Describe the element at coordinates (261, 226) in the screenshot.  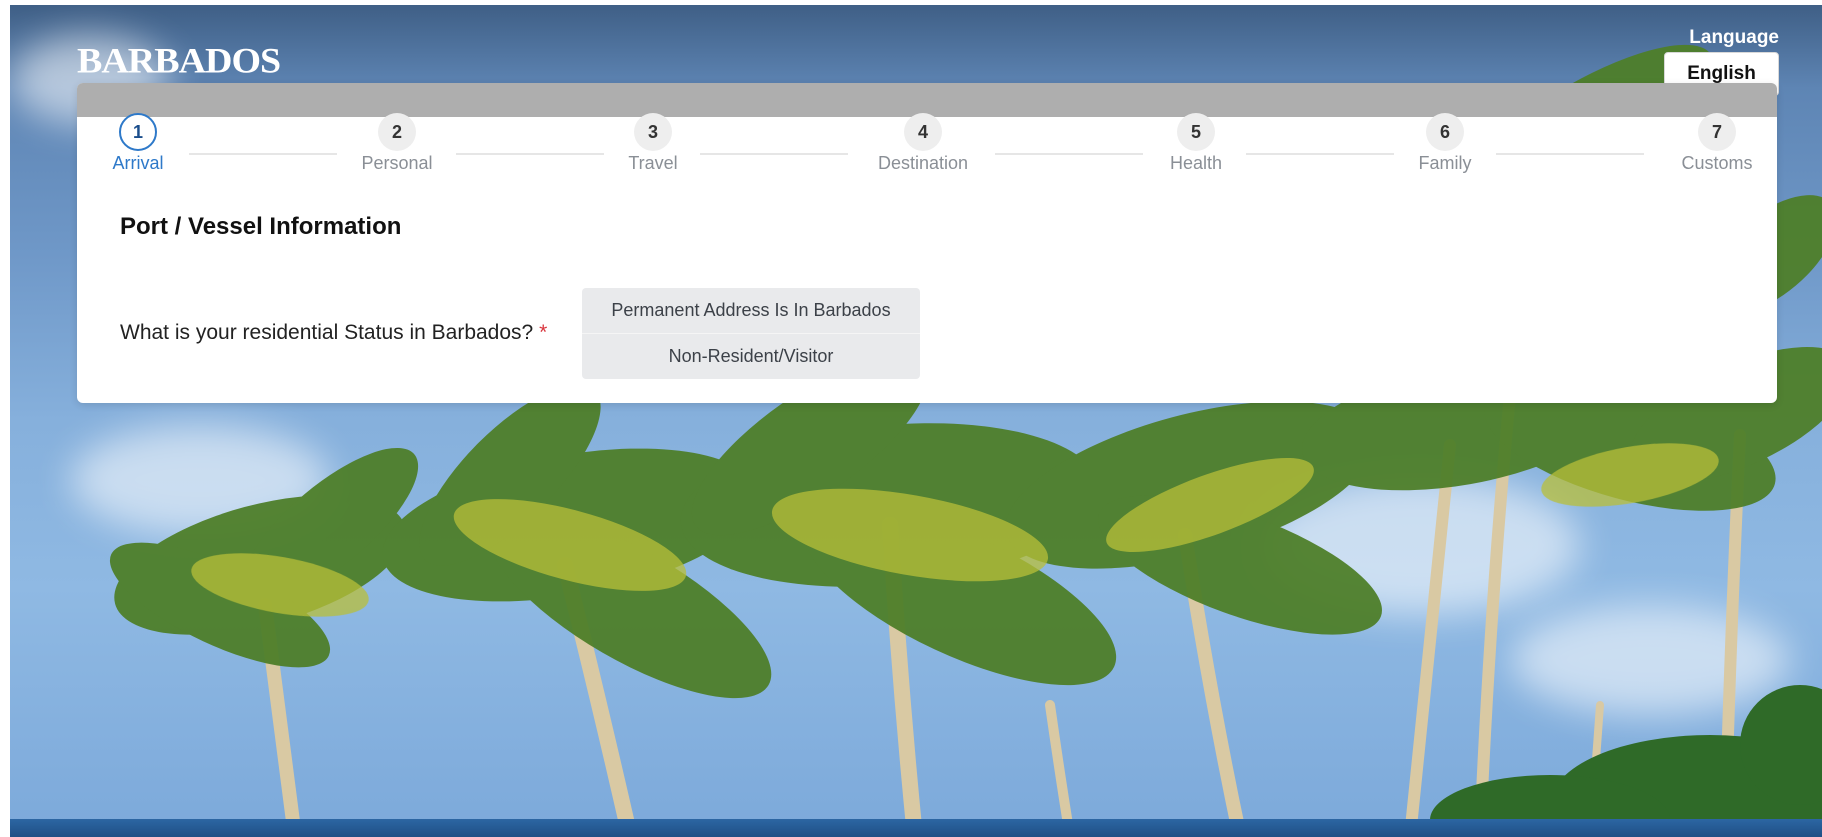
I see `section-title: Port / Vessel Information` at that location.